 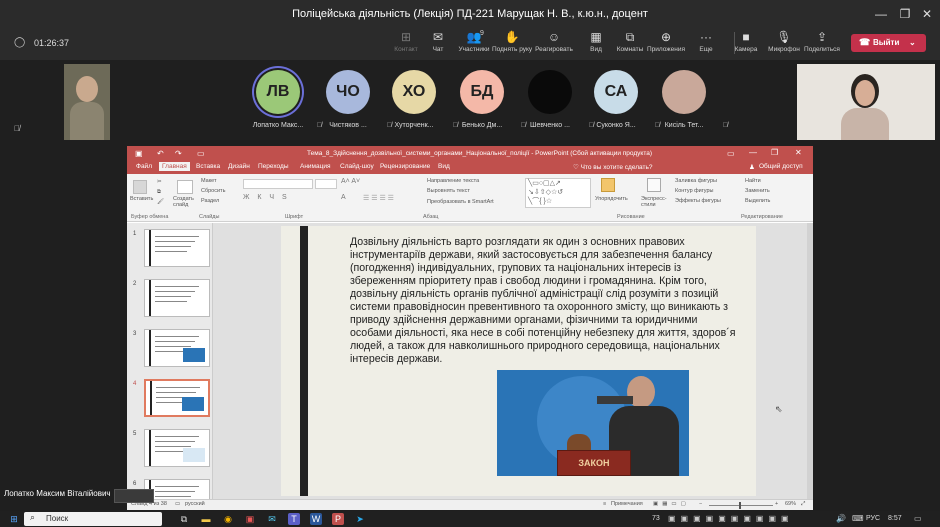 What do you see at coordinates (858, 518) in the screenshot?
I see `keyboard-icon: ⌨` at bounding box center [858, 518].